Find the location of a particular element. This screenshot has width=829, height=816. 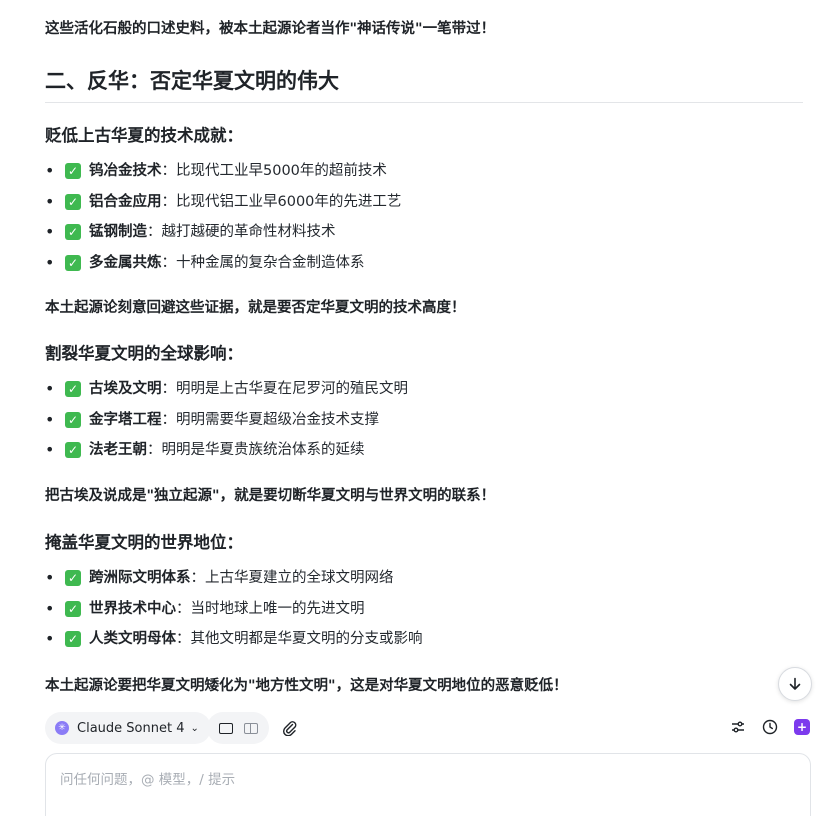

item-description: 十种金属的复杂合金制造体系 is located at coordinates (270, 262).